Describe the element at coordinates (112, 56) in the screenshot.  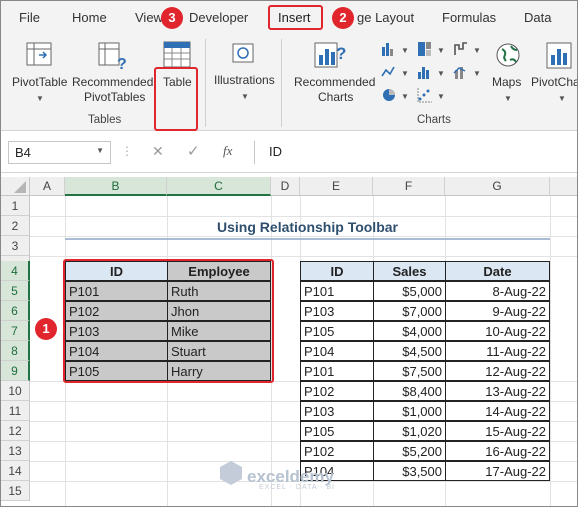
I see `recommended-pivottables-icon: ?` at that location.